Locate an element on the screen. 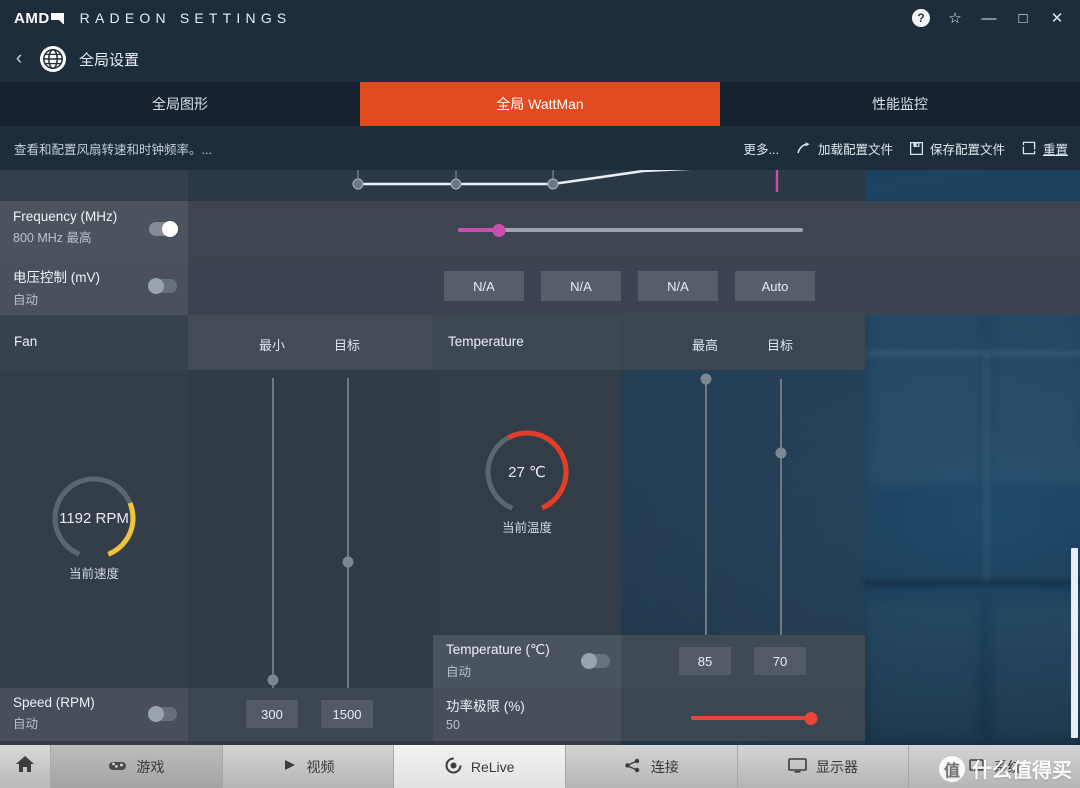  temp-target-slider-thumb is located at coordinates (781, 453).